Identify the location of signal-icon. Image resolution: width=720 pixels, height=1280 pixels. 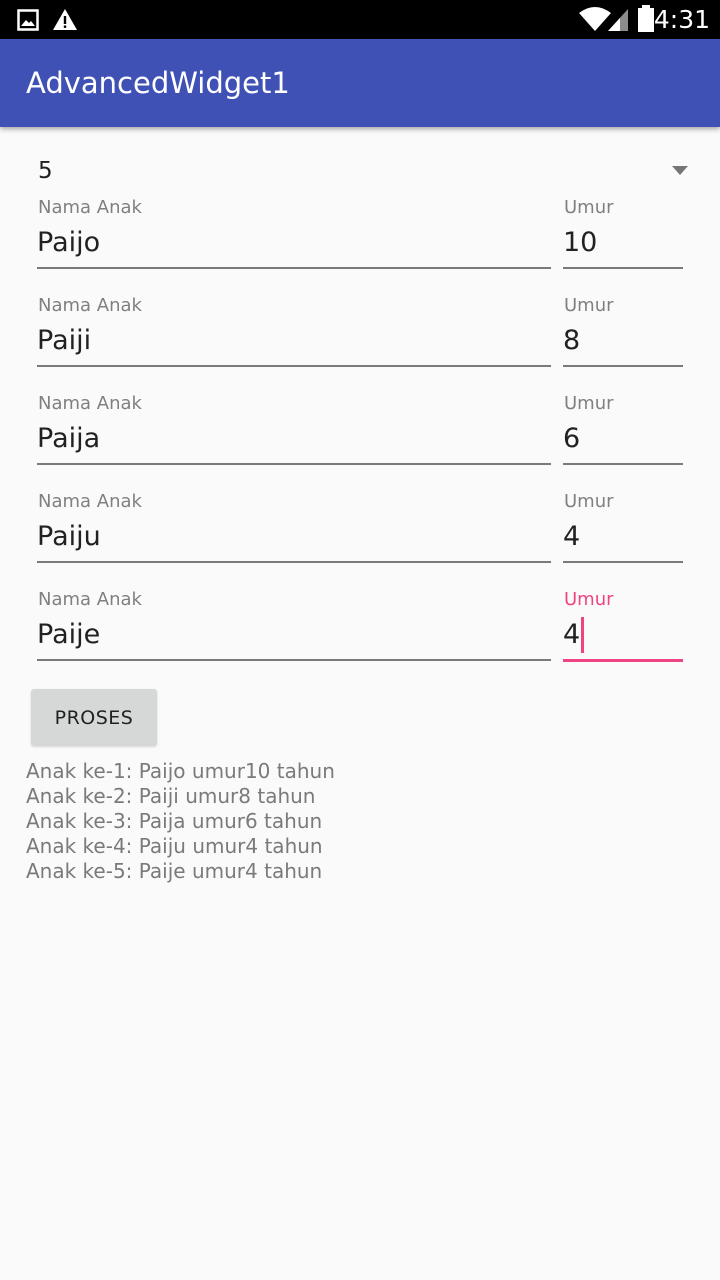
(618, 20).